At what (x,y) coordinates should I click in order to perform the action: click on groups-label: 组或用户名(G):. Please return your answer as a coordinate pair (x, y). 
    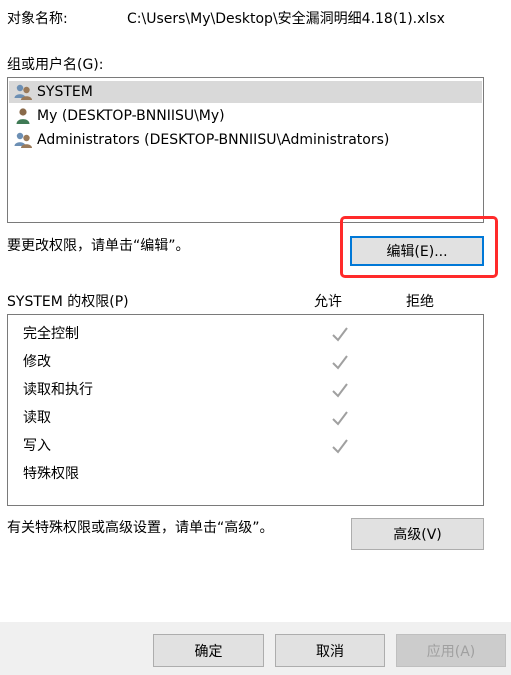
    Looking at the image, I should click on (55, 65).